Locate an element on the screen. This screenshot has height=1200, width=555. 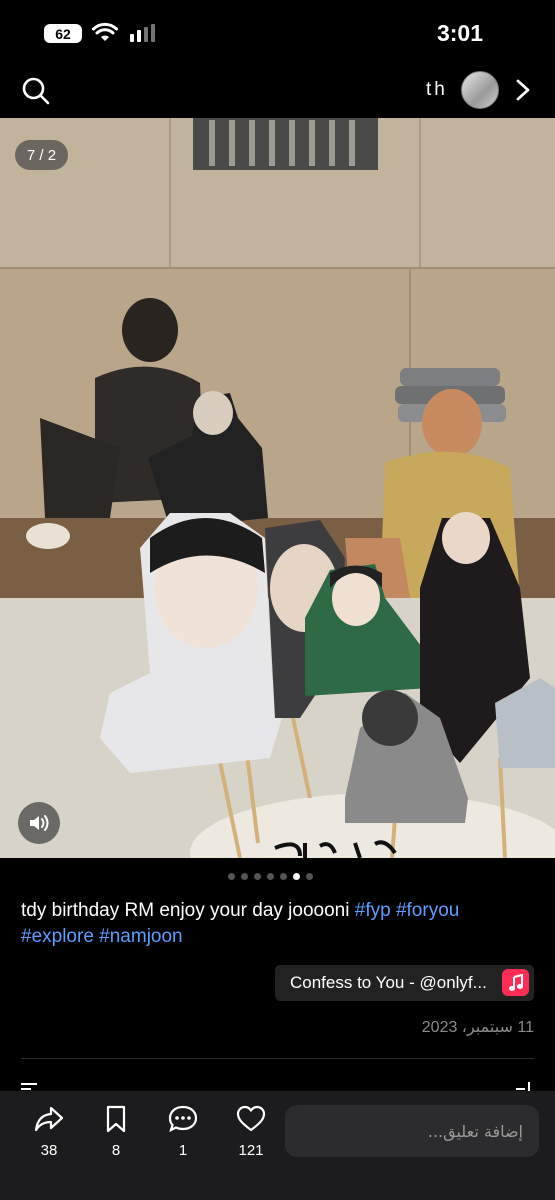
top-navigation: th is located at coordinates (277, 91).